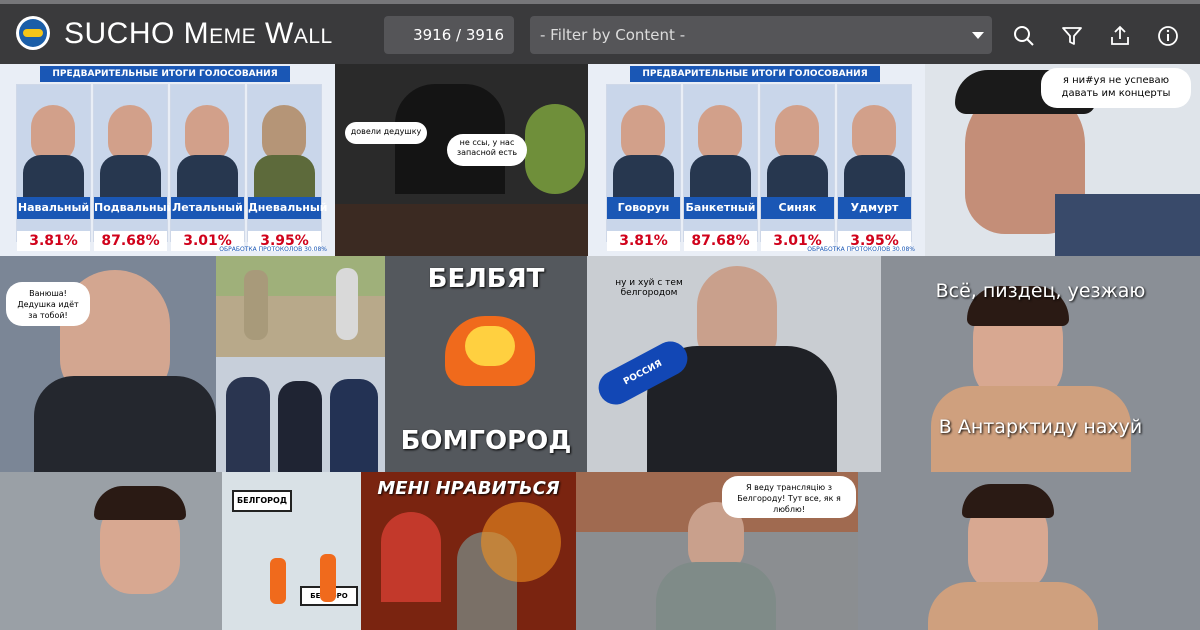  What do you see at coordinates (978, 35) in the screenshot?
I see `dropdown-caret-icon` at bounding box center [978, 35].